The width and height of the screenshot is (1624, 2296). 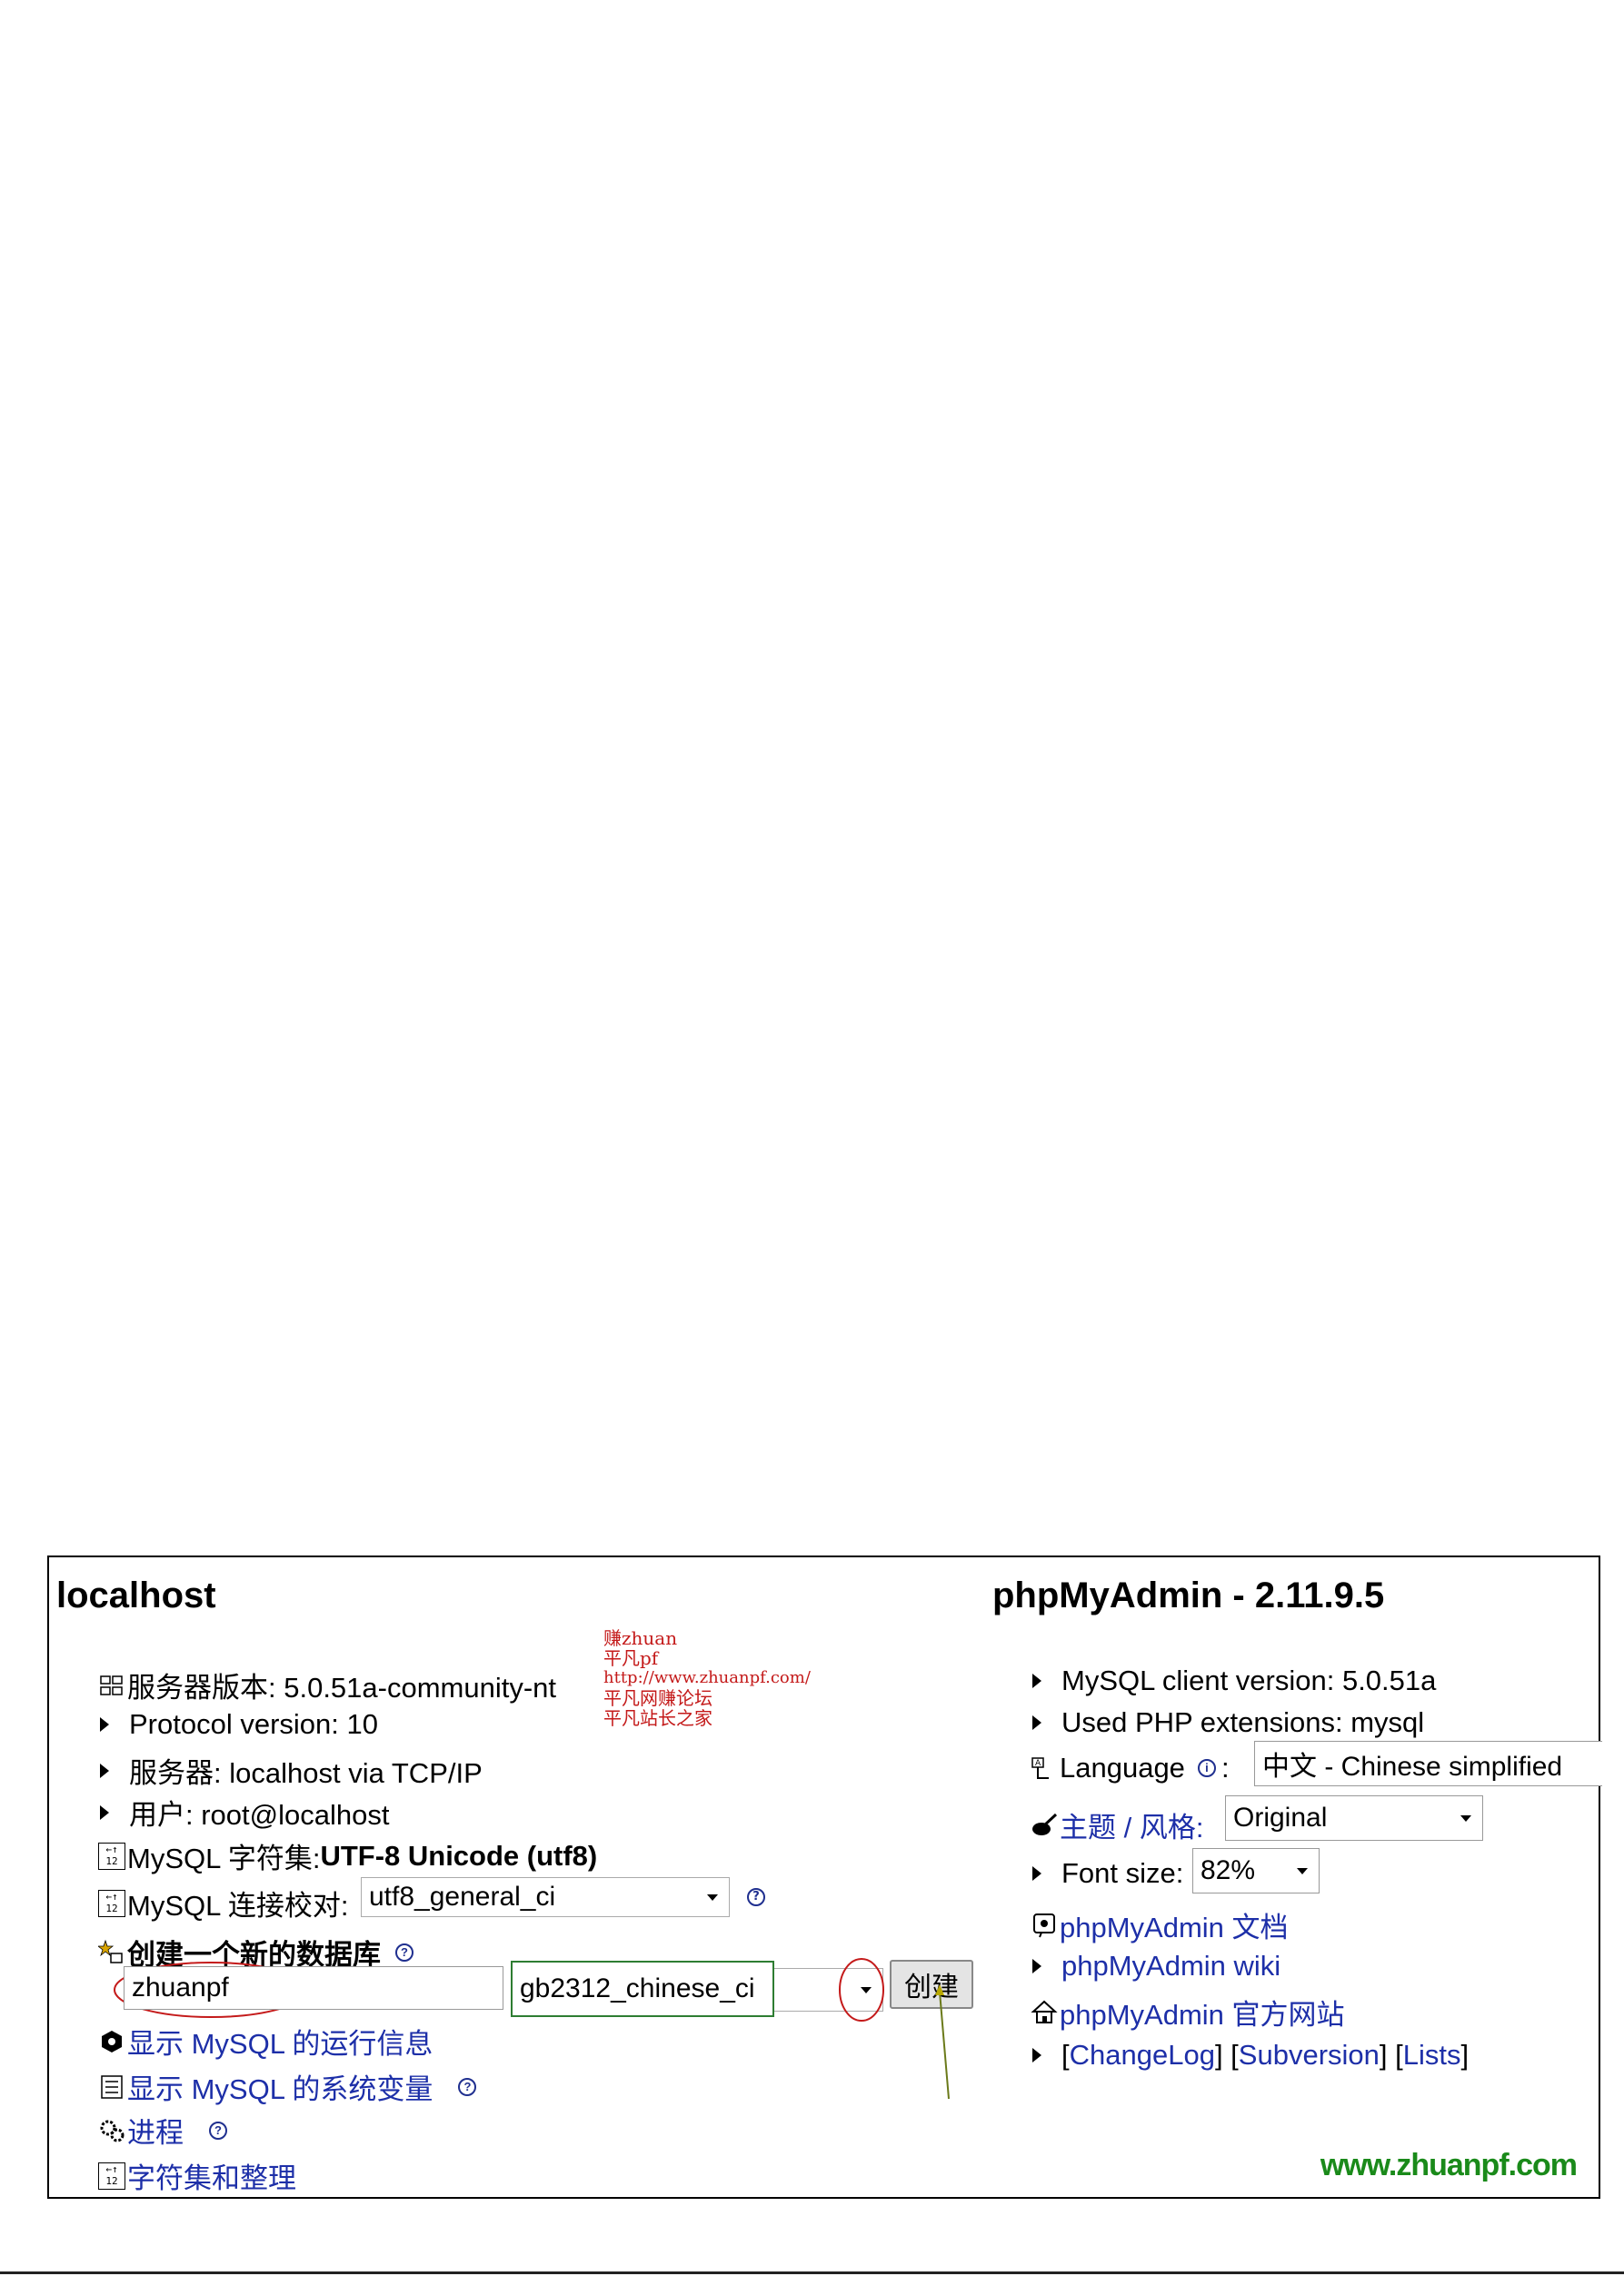 I want to click on new-db-name-input: zhuanpf, so click(x=313, y=1988).